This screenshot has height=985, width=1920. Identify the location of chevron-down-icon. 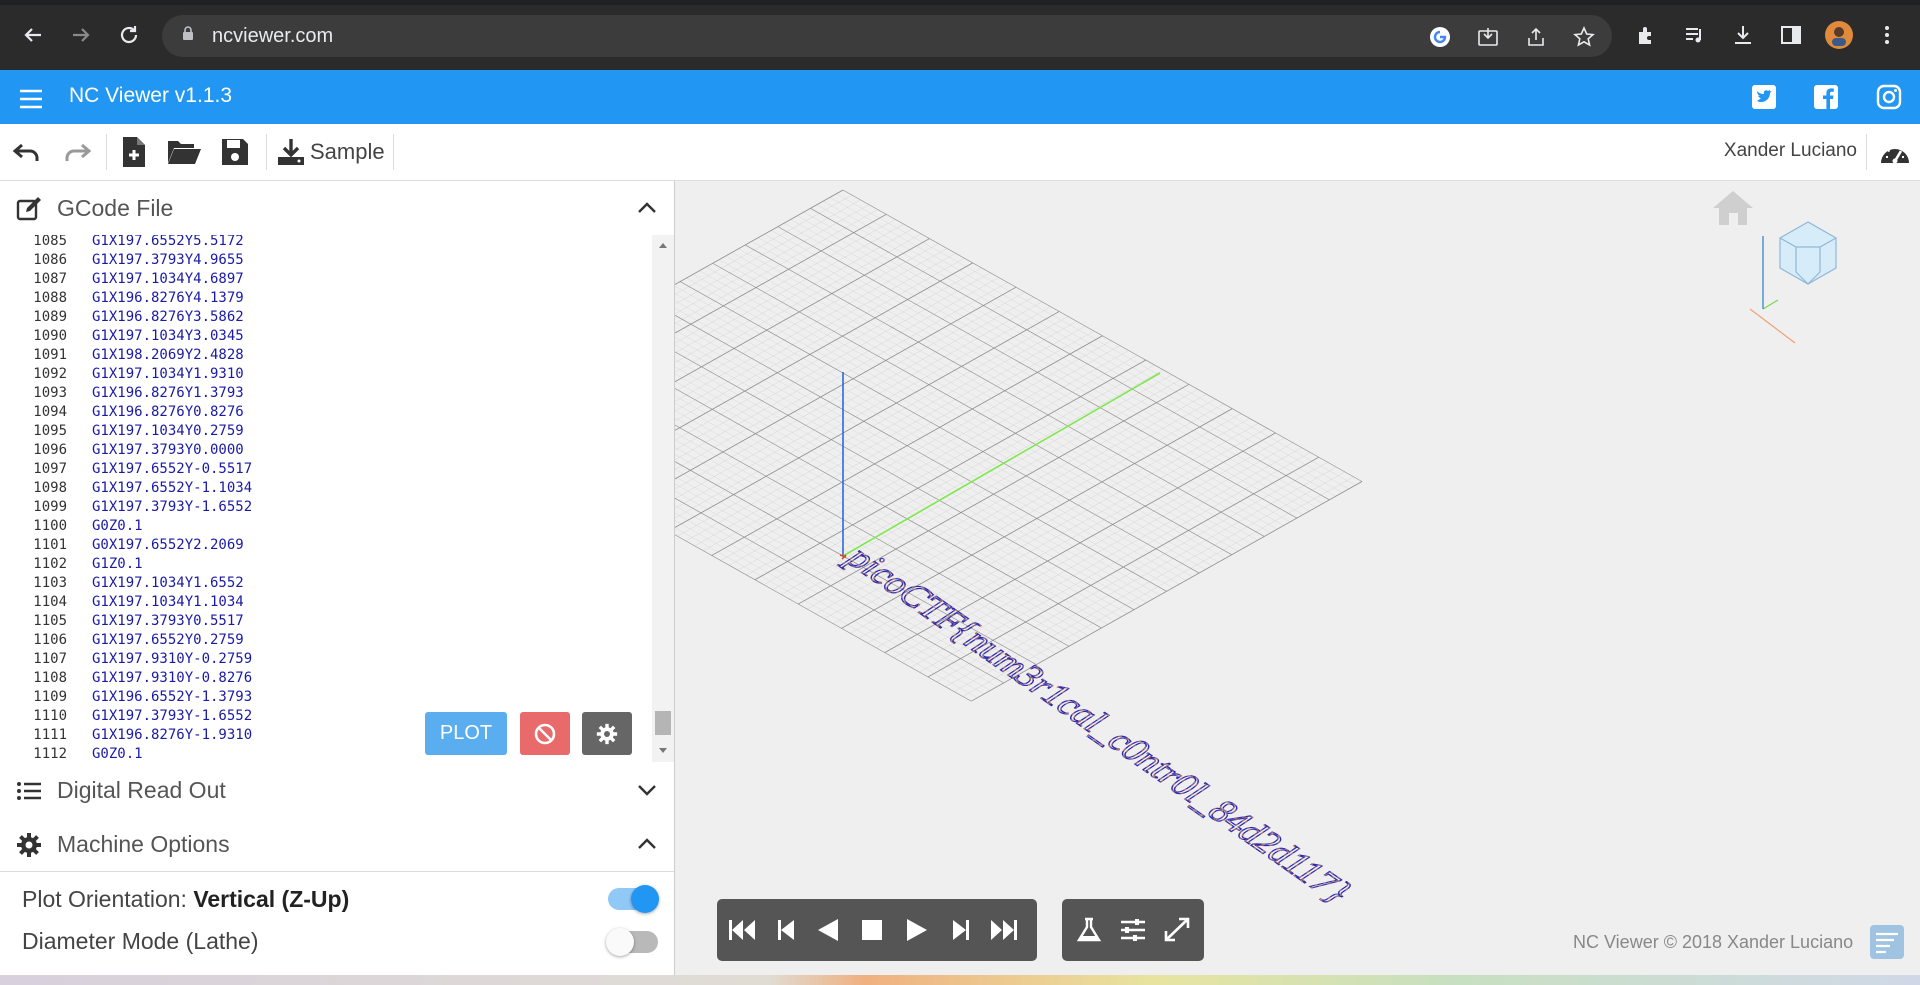
(647, 790).